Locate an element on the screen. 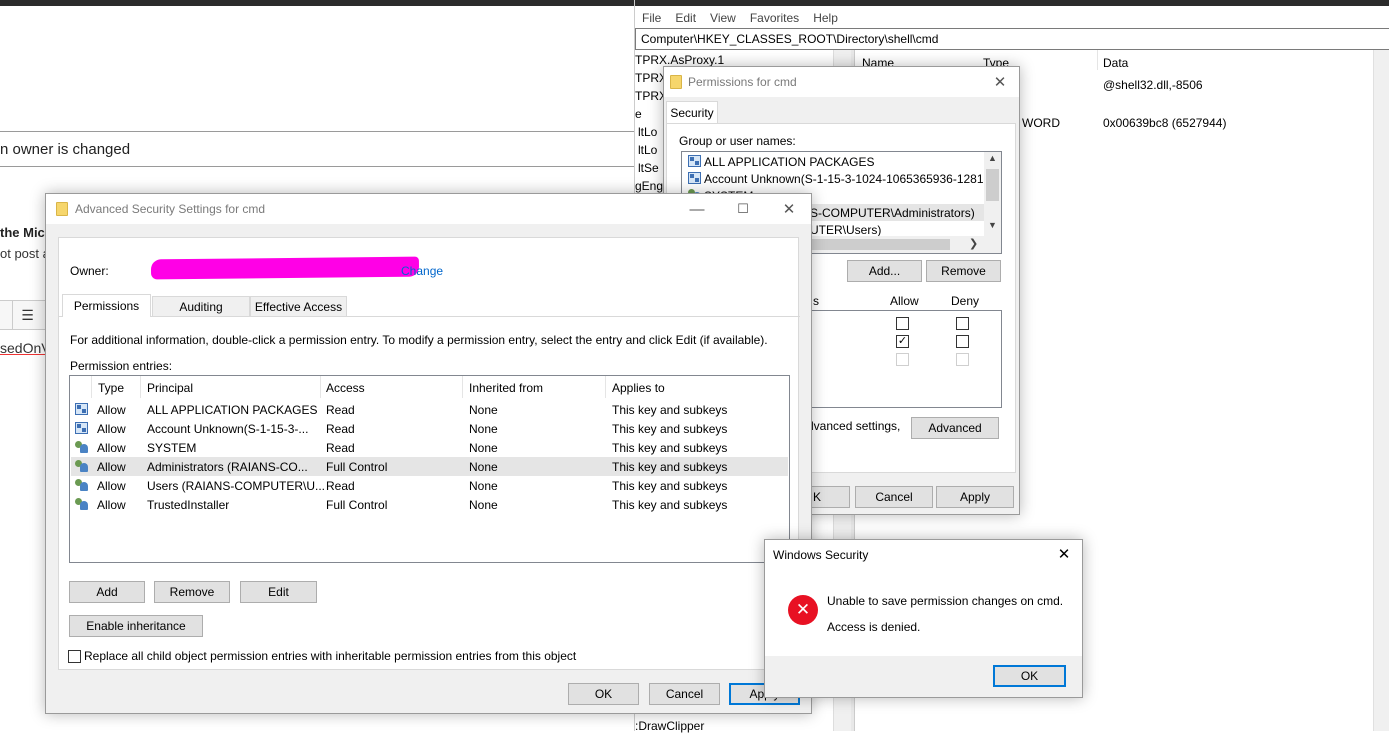 This screenshot has height=733, width=1389. column-header-applies-to: Applies to is located at coordinates (638, 388).